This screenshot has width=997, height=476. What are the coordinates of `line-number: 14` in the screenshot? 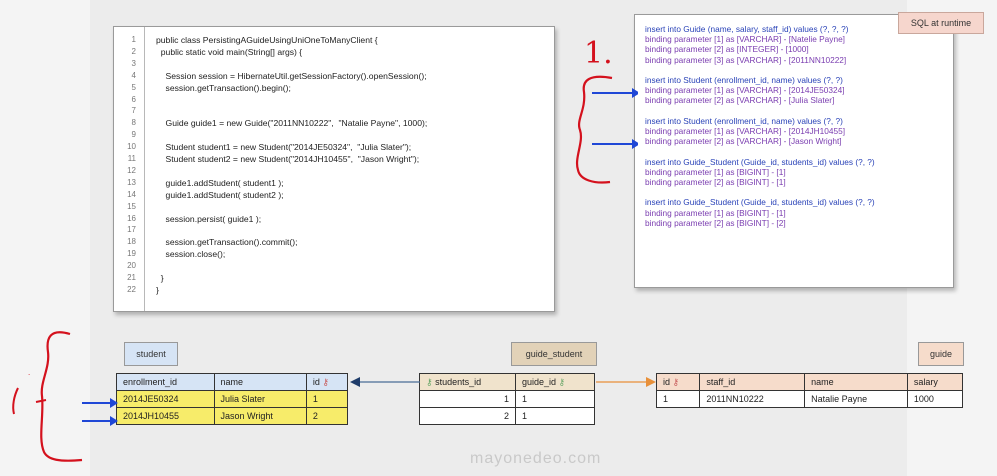 It's located at (131, 194).